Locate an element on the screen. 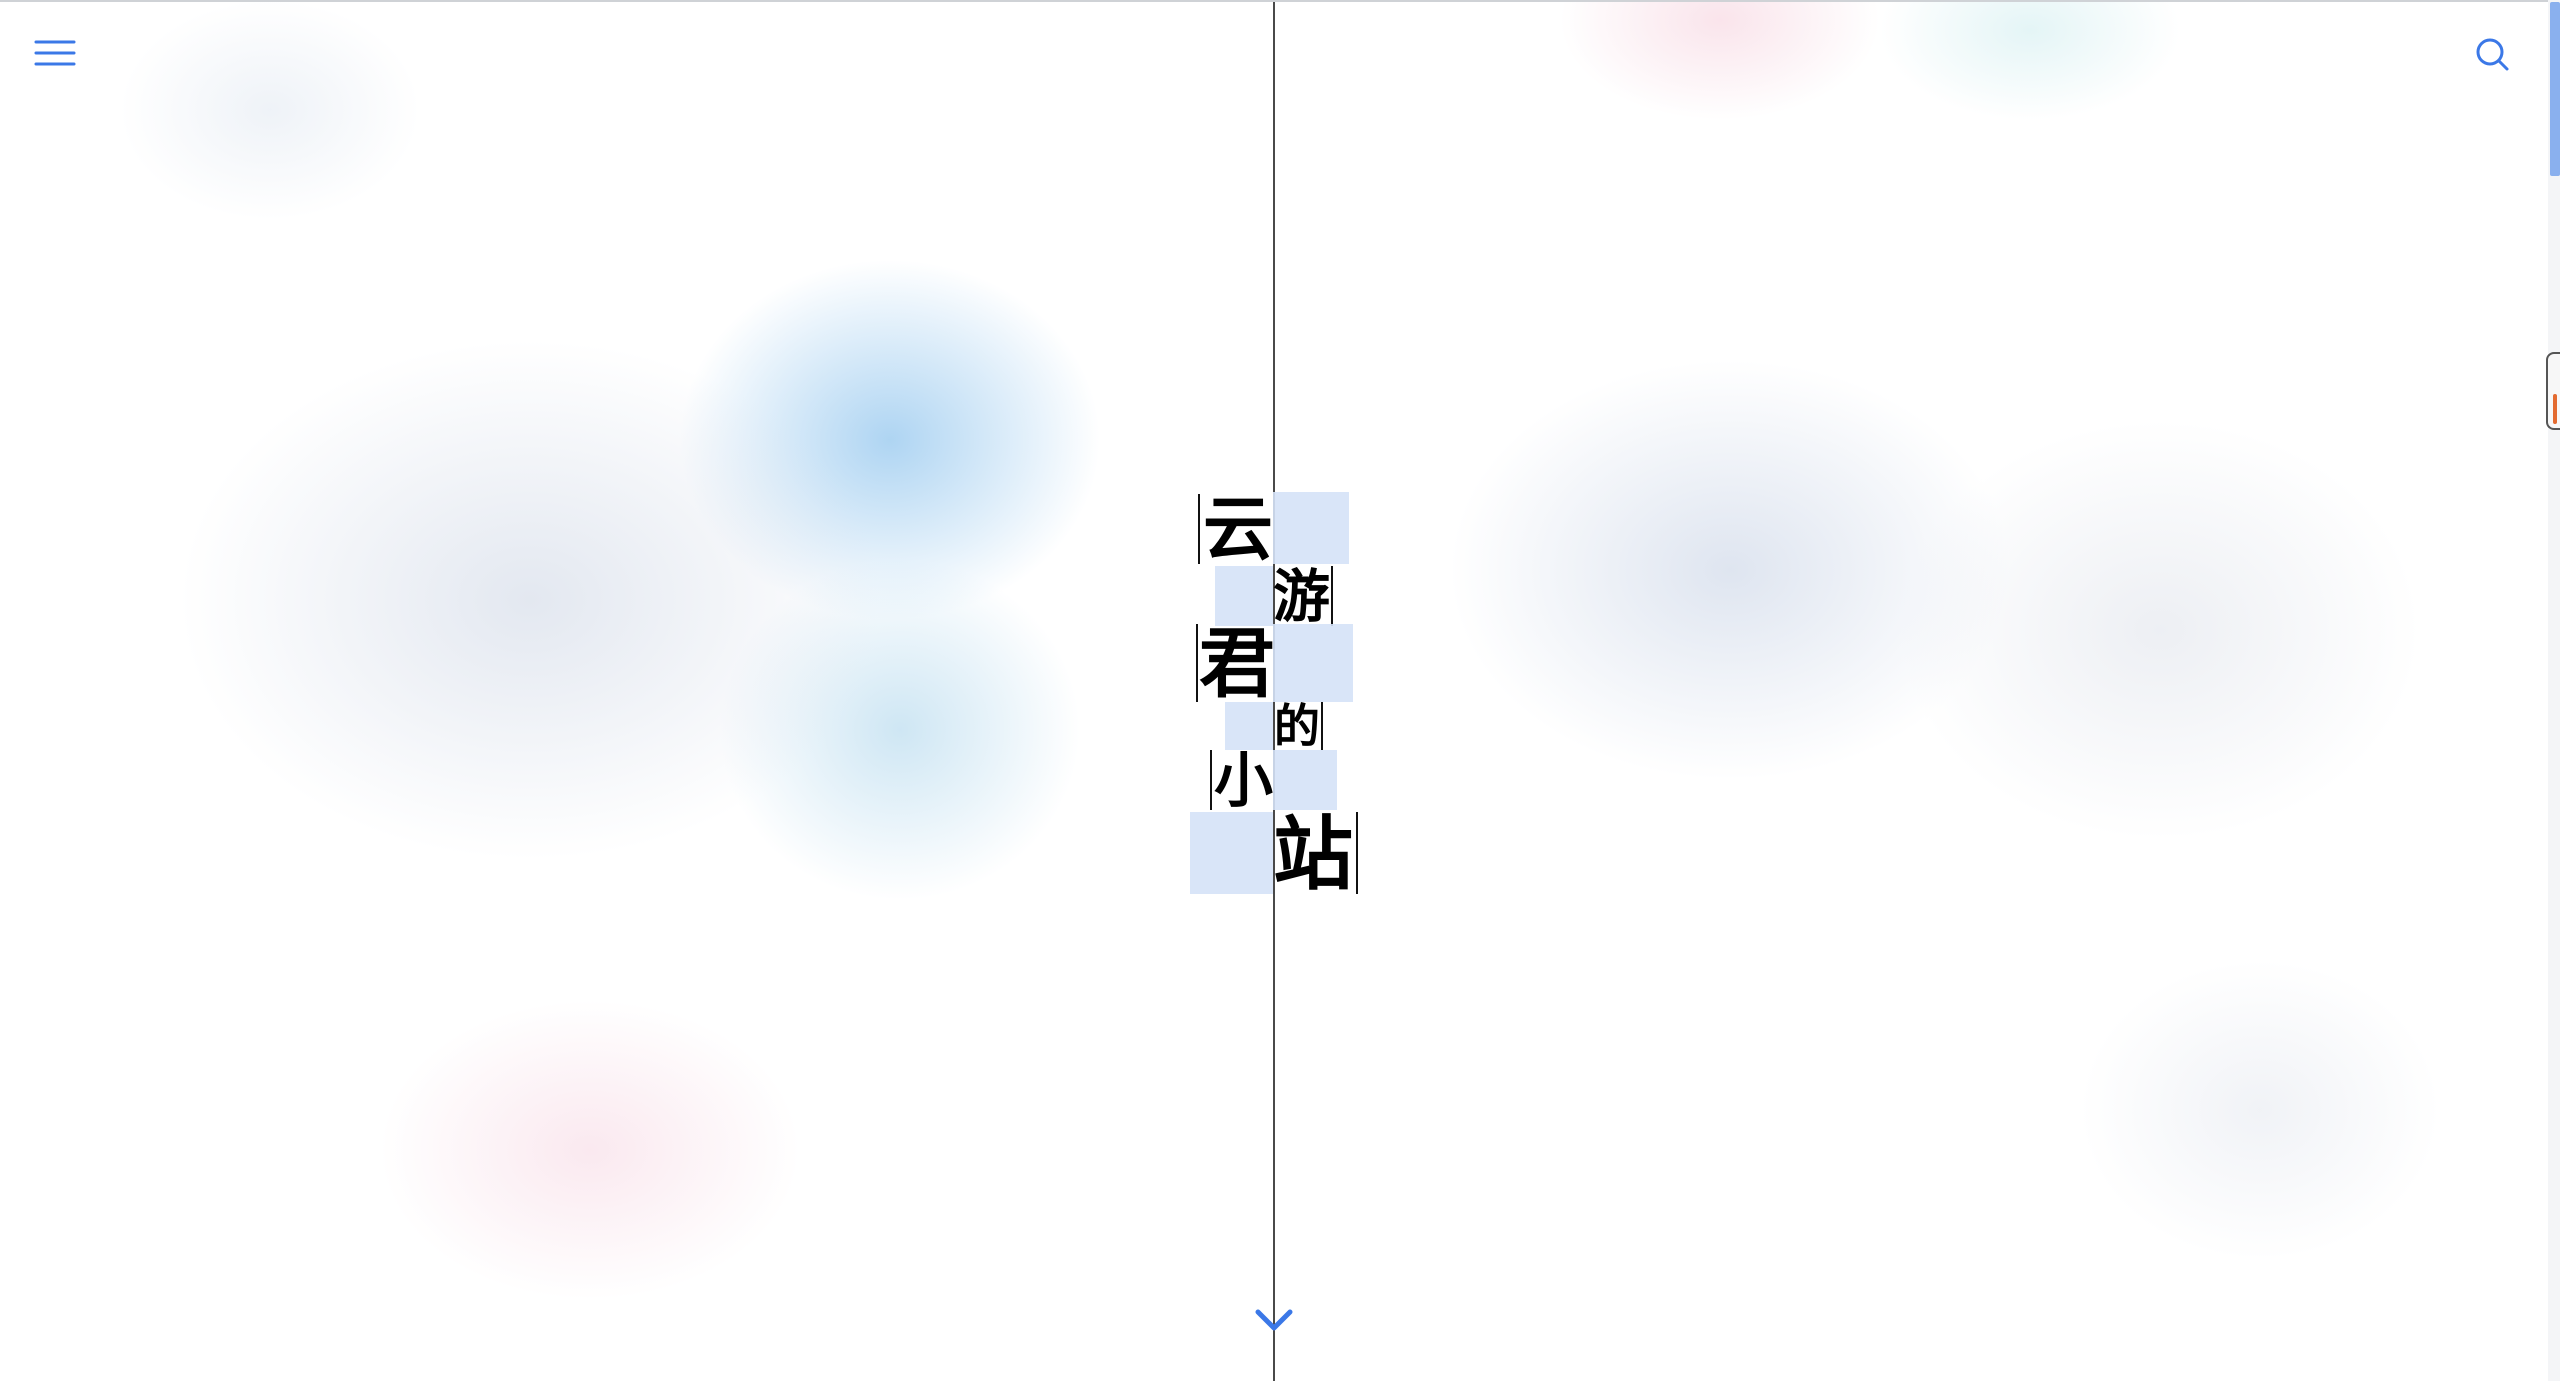  side-panel-handle is located at coordinates (2553, 391).